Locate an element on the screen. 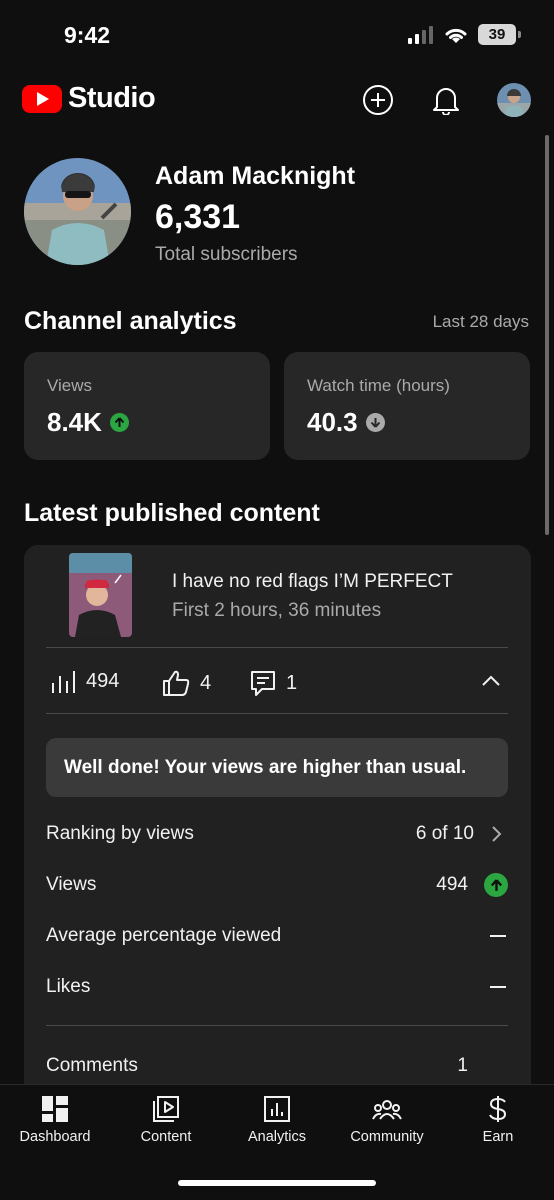 Image resolution: width=554 pixels, height=1200 pixels. views-card-value-row: 8.4K is located at coordinates (88, 422).